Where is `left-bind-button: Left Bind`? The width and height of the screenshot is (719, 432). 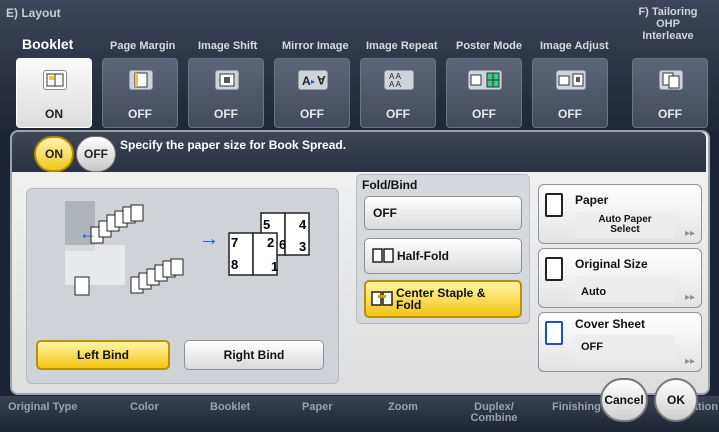 left-bind-button: Left Bind is located at coordinates (103, 355).